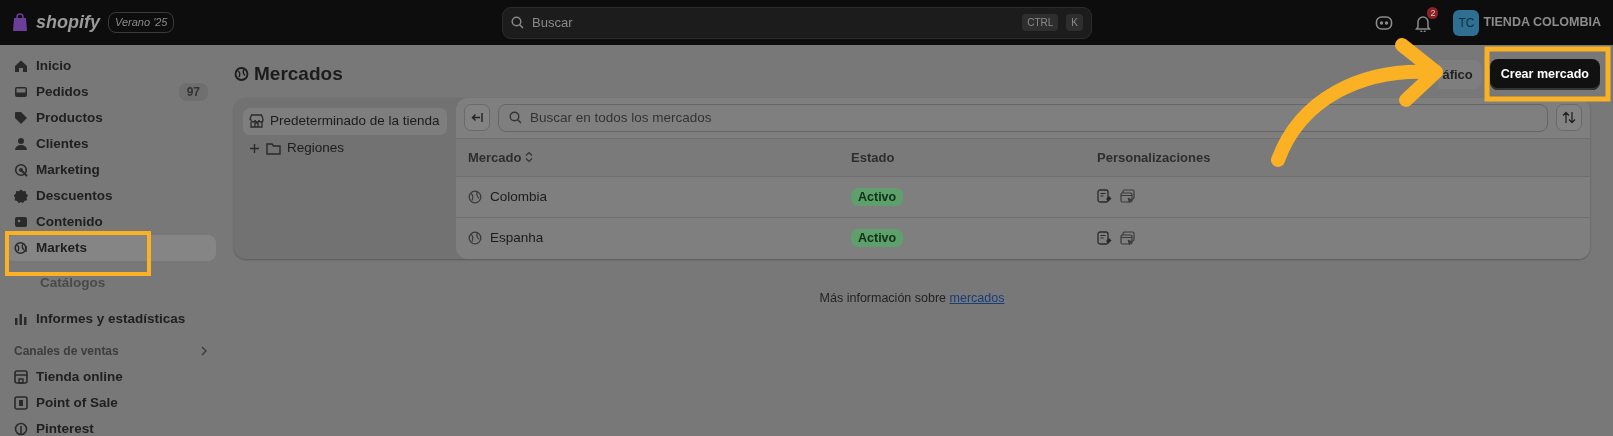 The height and width of the screenshot is (436, 1613). I want to click on market-name: Espanha, so click(517, 238).